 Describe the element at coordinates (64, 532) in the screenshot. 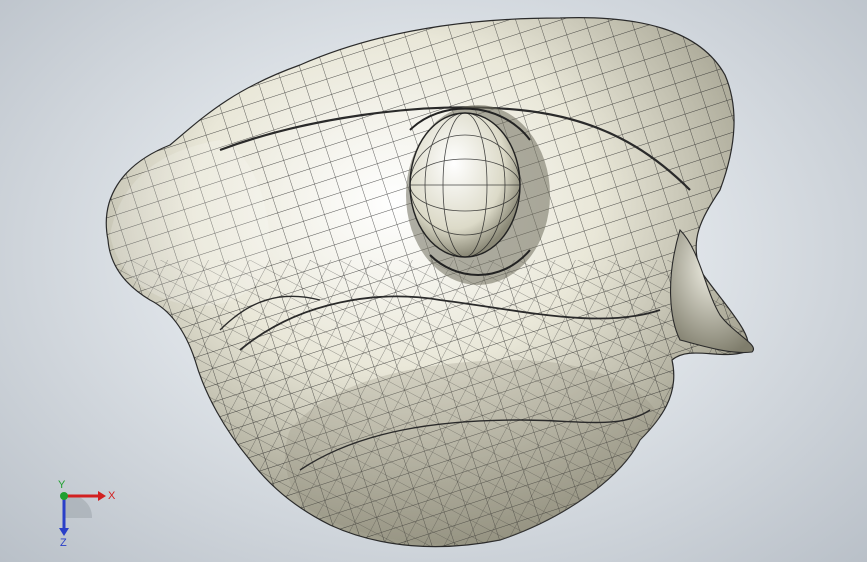

I see `z-axis-arrow` at that location.